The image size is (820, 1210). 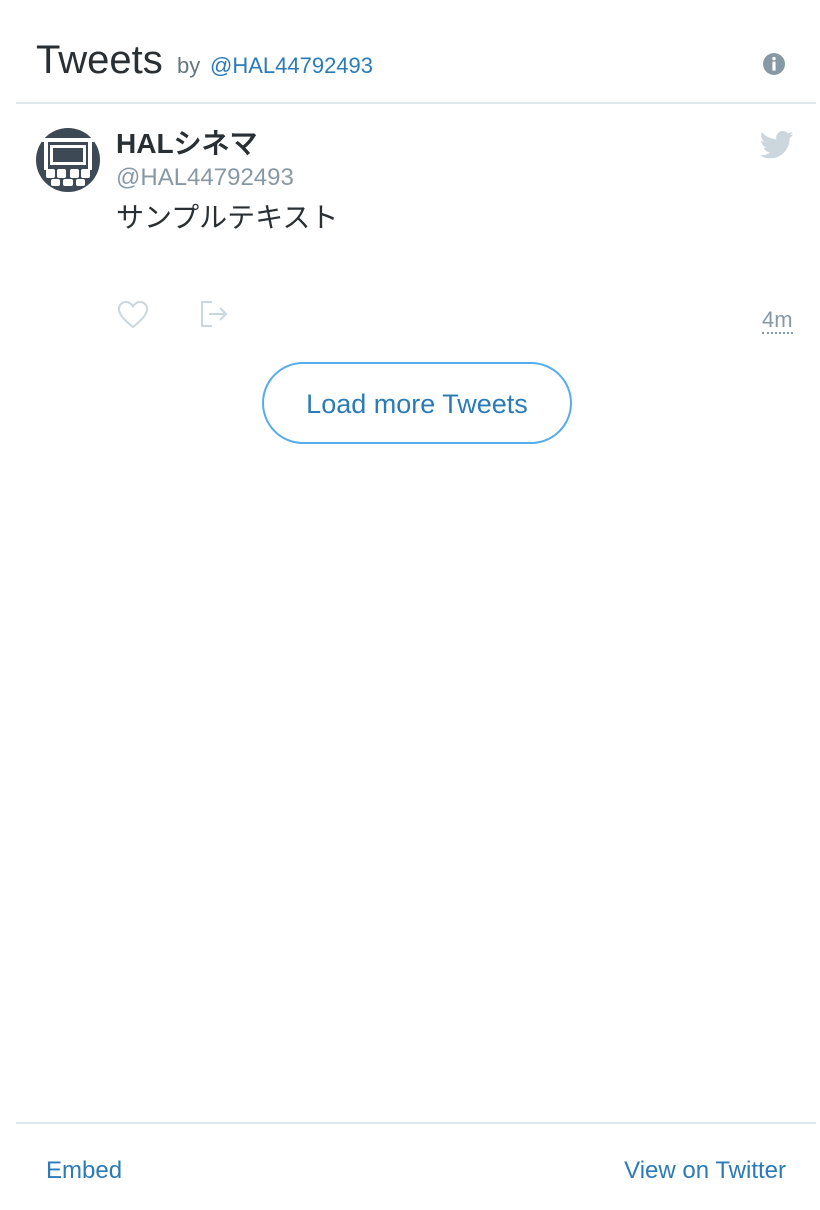 I want to click on timeline-header: Tweets by @HAL44792493, so click(x=416, y=52).